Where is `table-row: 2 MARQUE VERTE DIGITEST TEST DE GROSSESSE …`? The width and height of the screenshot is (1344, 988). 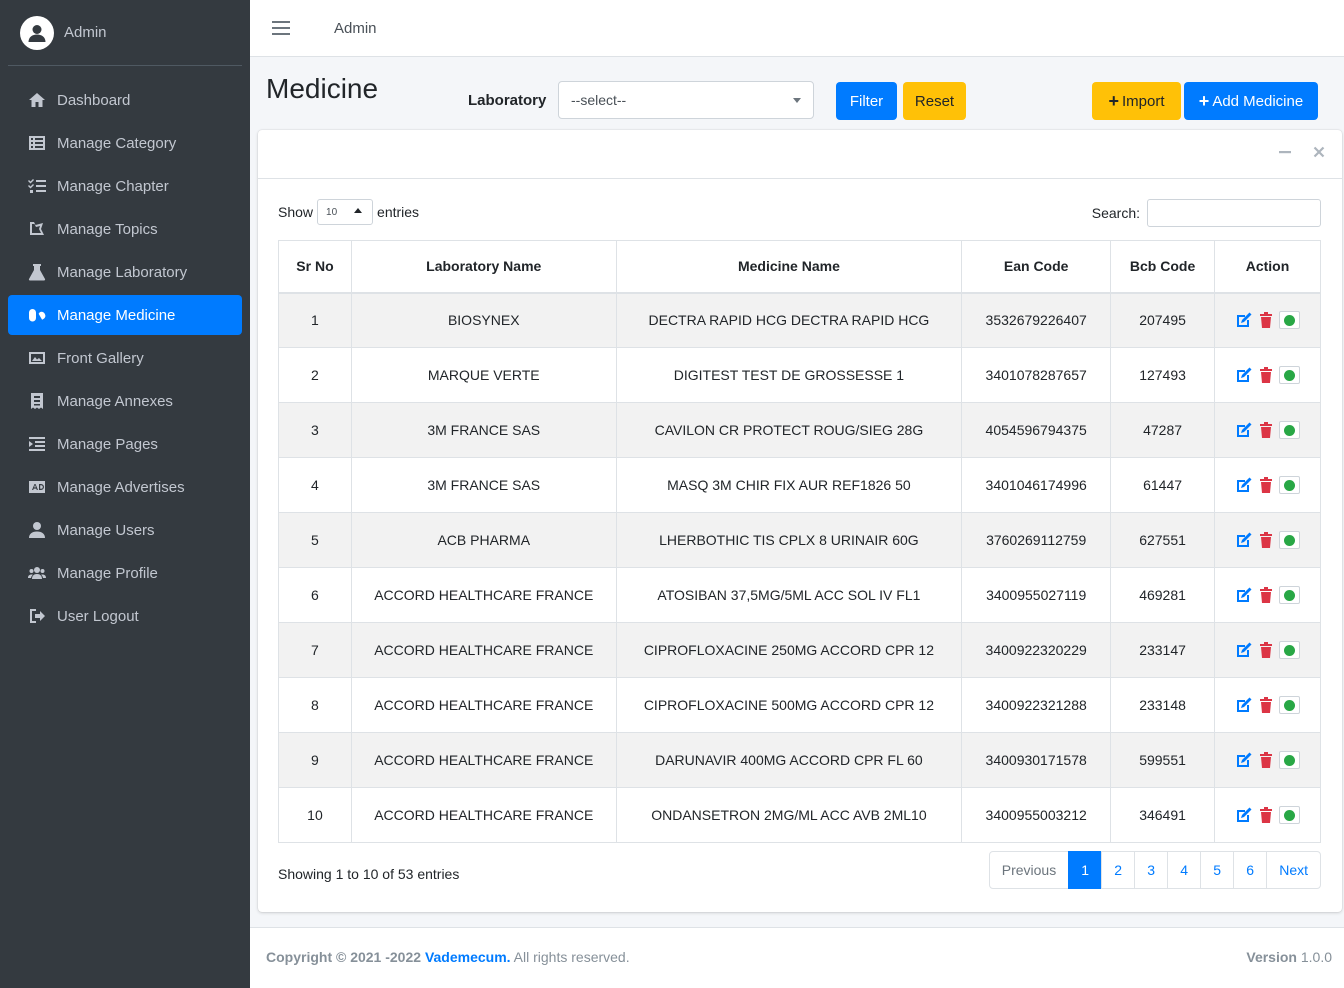
table-row: 2 MARQUE VERTE DIGITEST TEST DE GROSSESSE … is located at coordinates (799, 375).